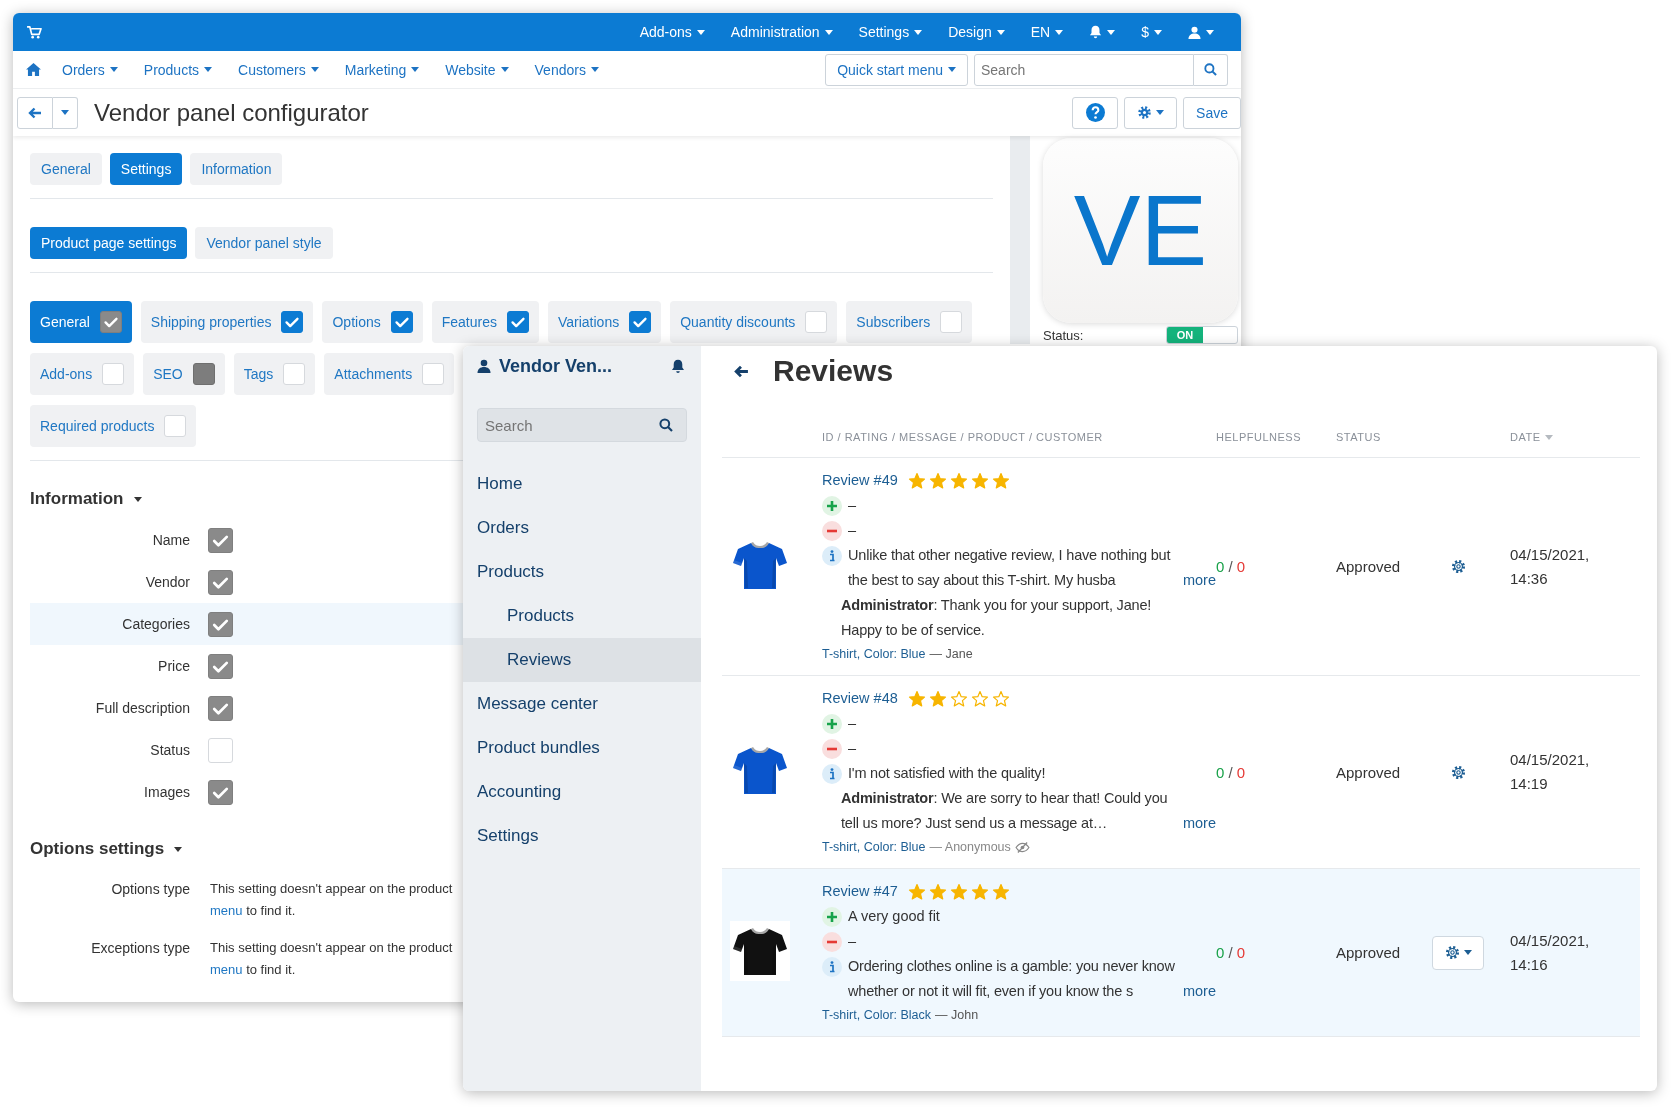 The height and width of the screenshot is (1113, 1680). I want to click on sub-tab: Vendor panel style, so click(264, 243).